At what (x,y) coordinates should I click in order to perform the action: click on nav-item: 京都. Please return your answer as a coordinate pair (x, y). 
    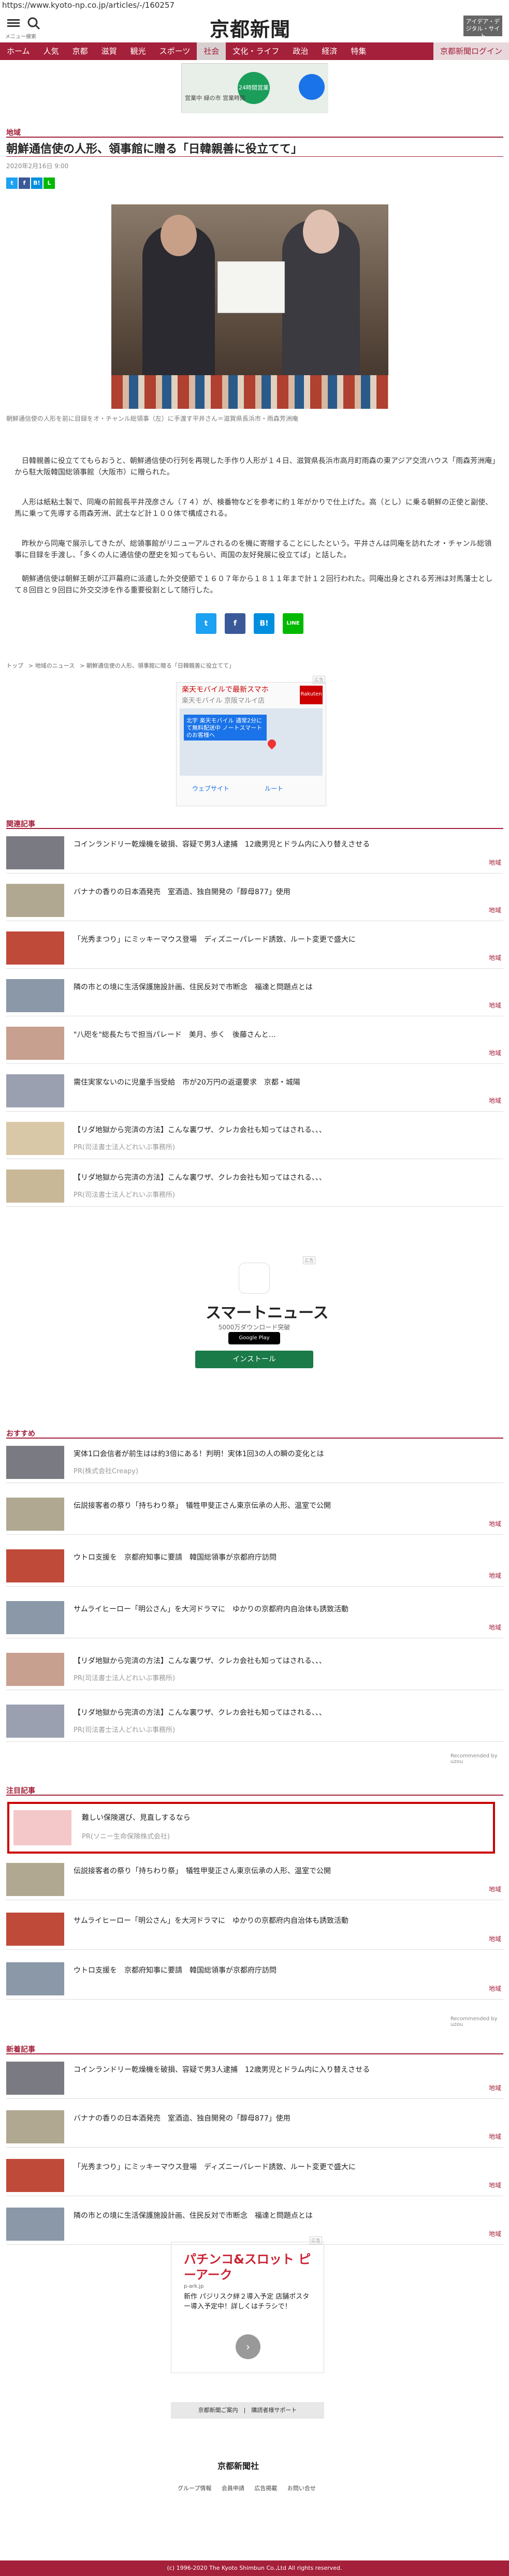
    Looking at the image, I should click on (80, 51).